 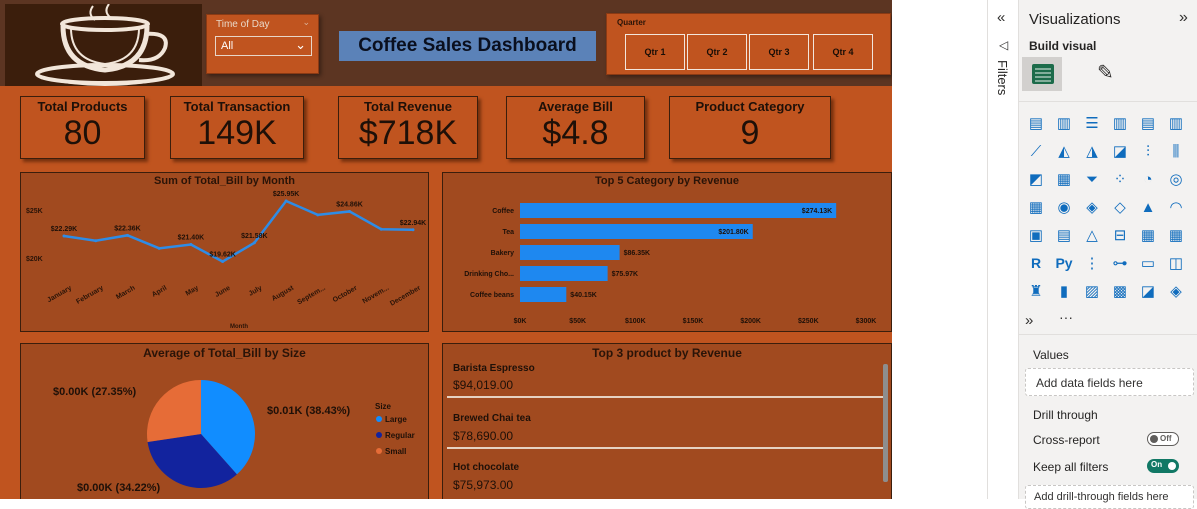 I want to click on product-name: Brewed Chai tea, so click(x=492, y=418).